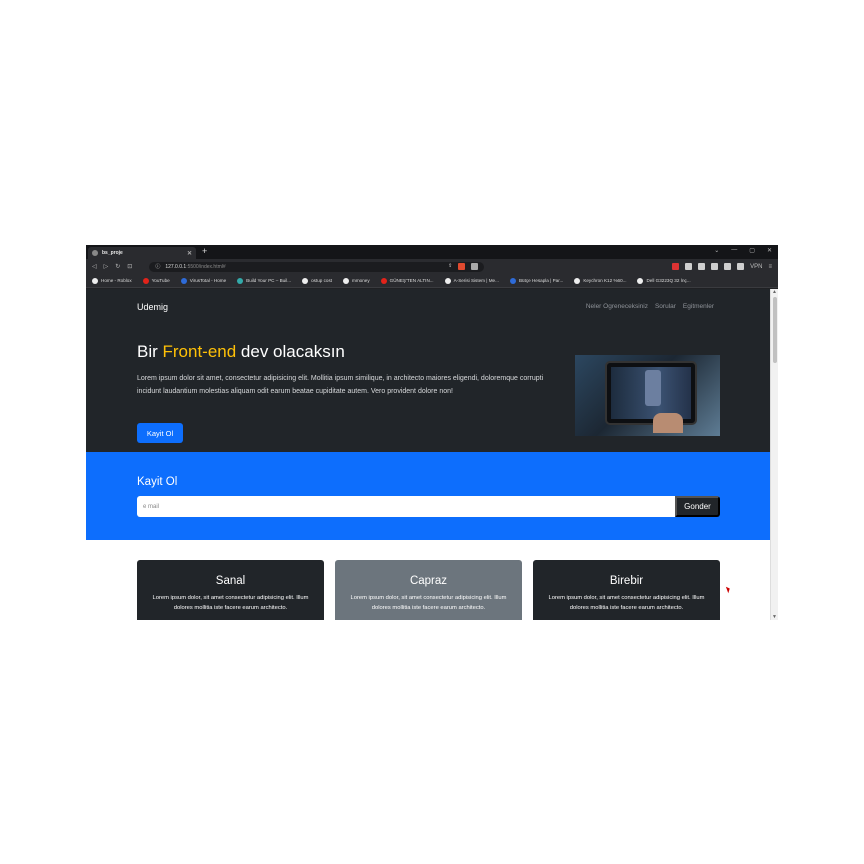 The height and width of the screenshot is (864, 864). Describe the element at coordinates (322, 280) in the screenshot. I see `bookmark-label: ostup cost` at that location.